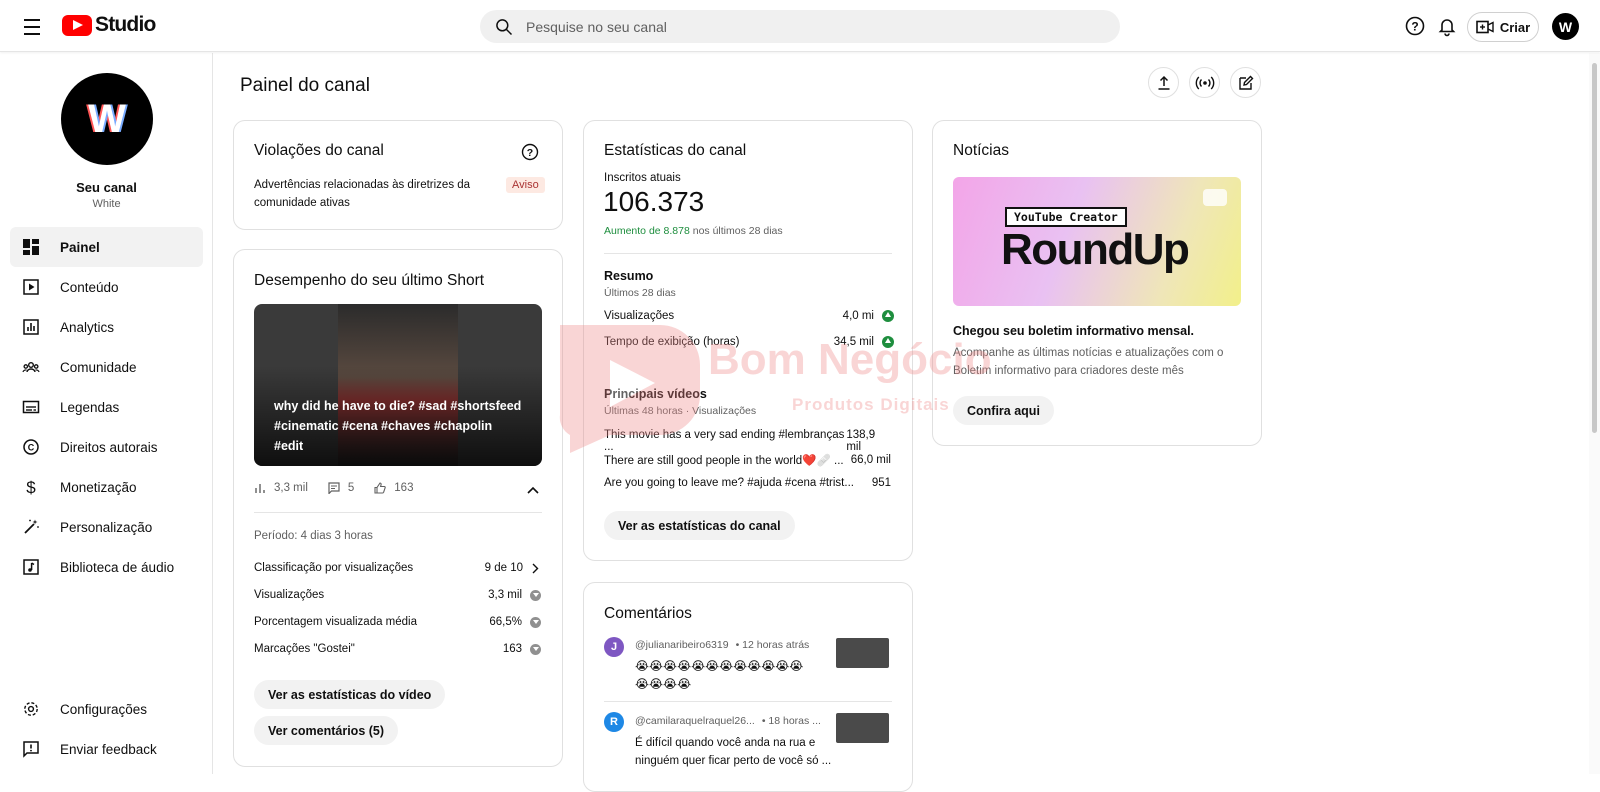  I want to click on sidebar-item-subtitles: Legendas, so click(106, 407).